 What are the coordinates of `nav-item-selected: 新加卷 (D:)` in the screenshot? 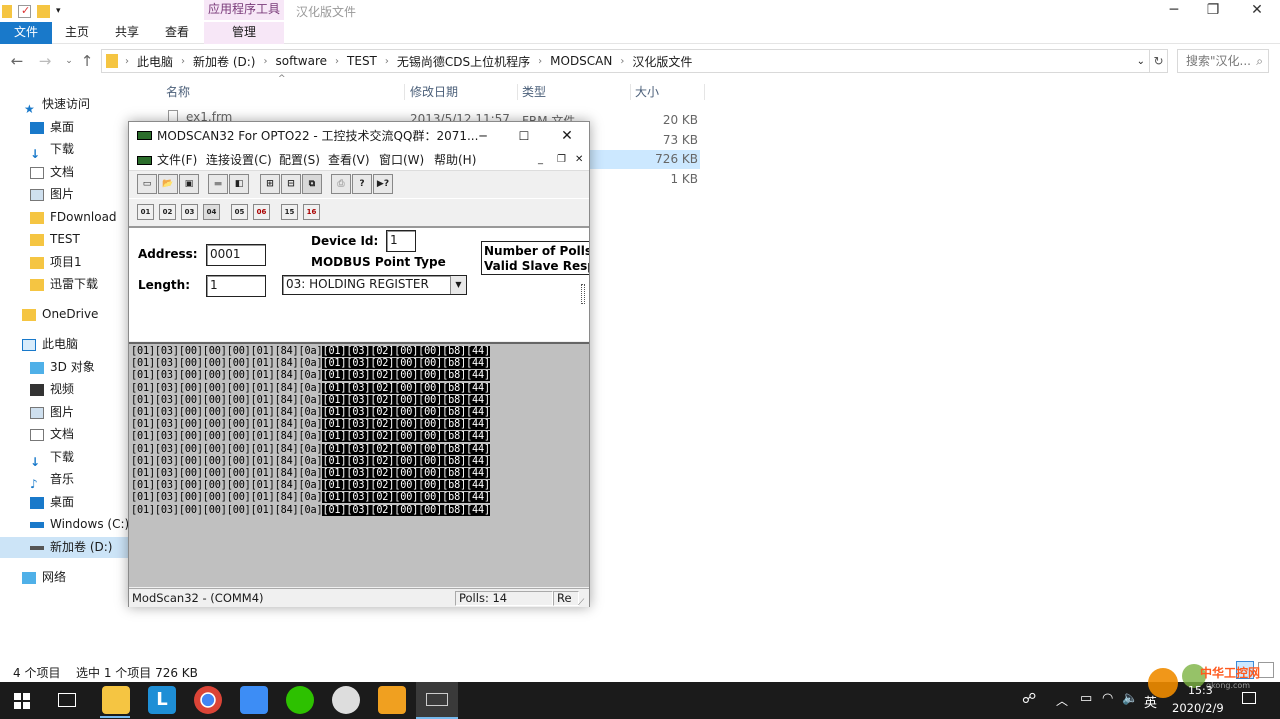 It's located at (74, 547).